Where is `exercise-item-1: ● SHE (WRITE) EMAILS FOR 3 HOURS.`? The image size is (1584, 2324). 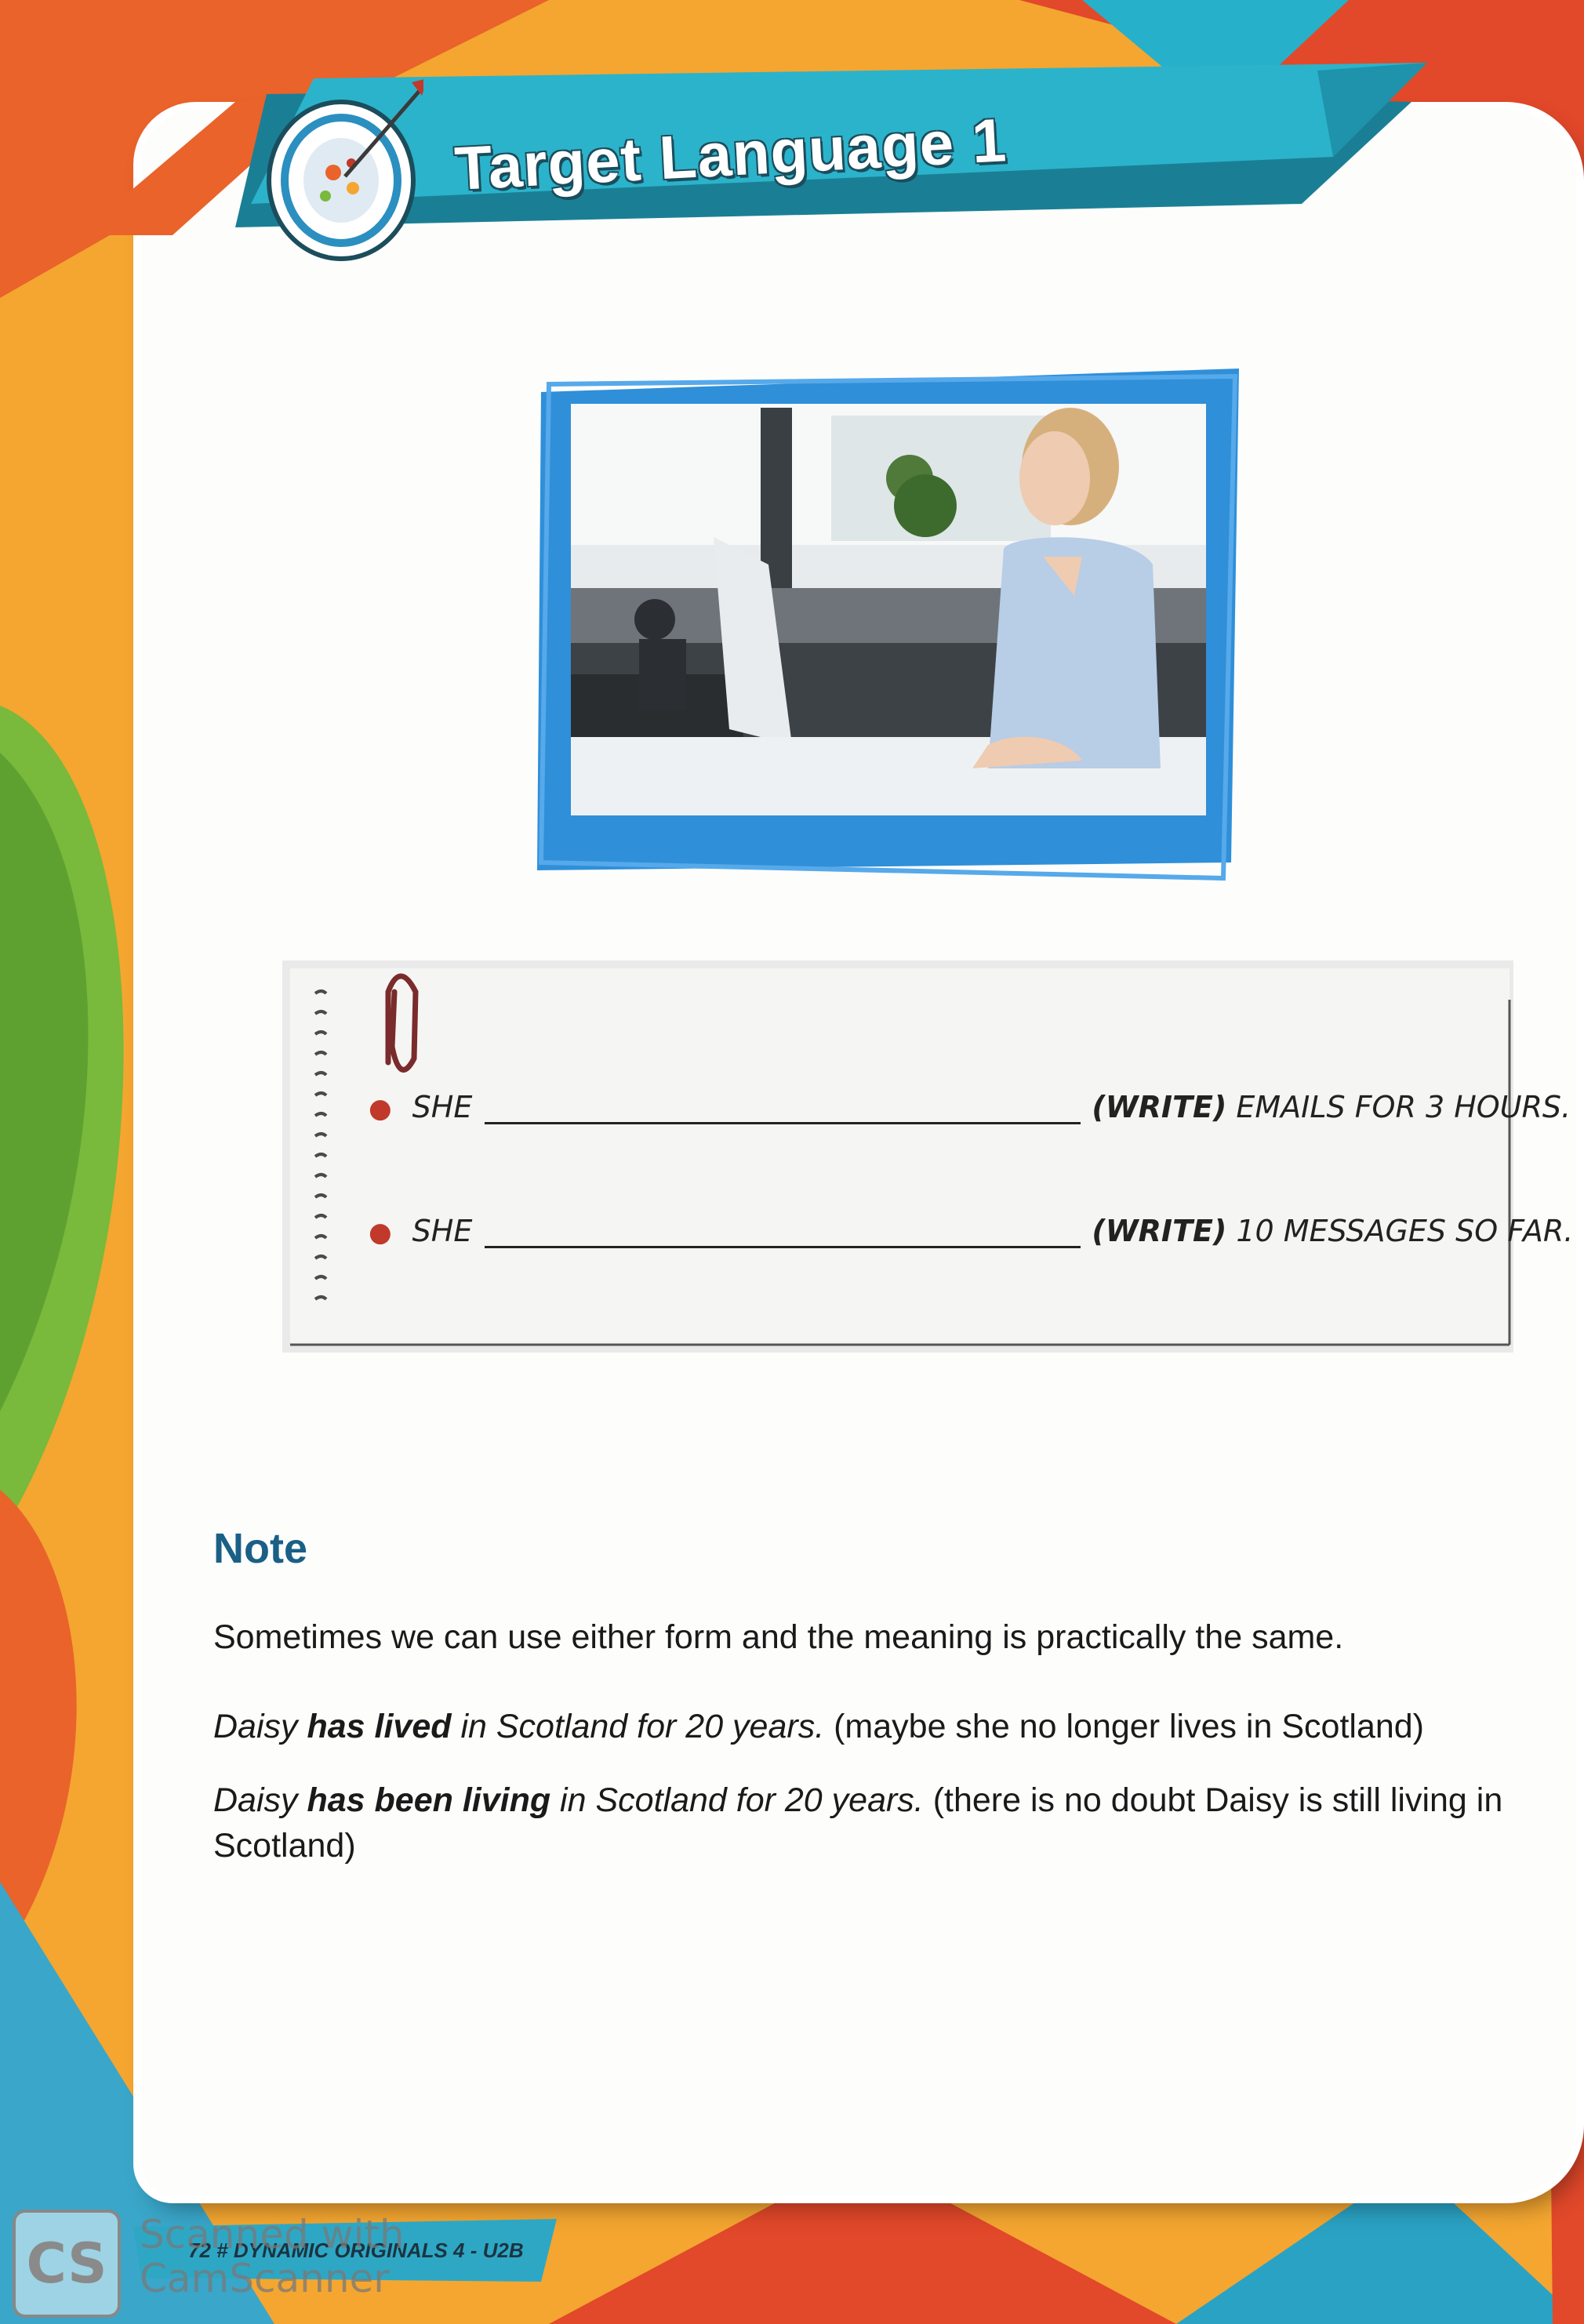
exercise-item-1: ● SHE (WRITE) EMAILS FOR 3 HOURS. is located at coordinates (970, 1107).